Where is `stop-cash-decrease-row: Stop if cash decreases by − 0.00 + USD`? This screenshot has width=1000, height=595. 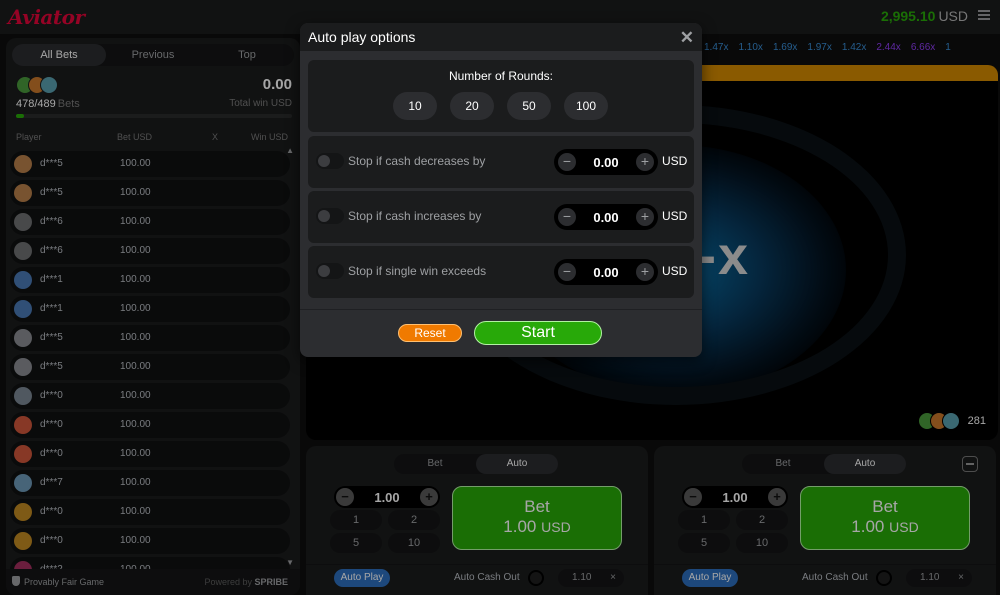
stop-cash-decrease-row: Stop if cash decreases by − 0.00 + USD is located at coordinates (501, 162).